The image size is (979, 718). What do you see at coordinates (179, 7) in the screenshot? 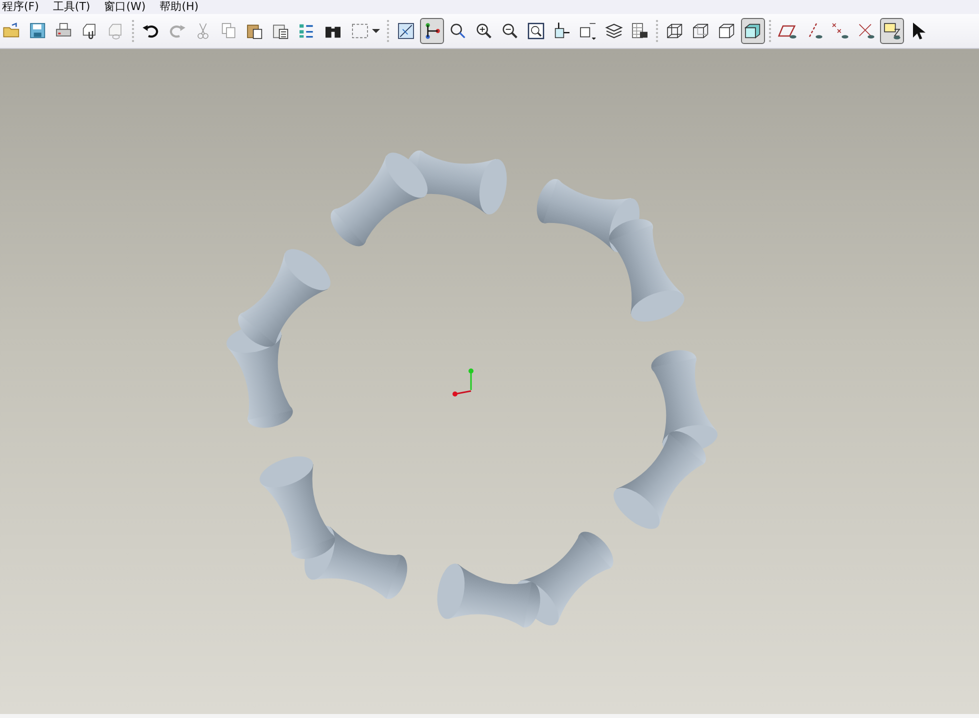
I see `menu-item: 帮助(H)` at bounding box center [179, 7].